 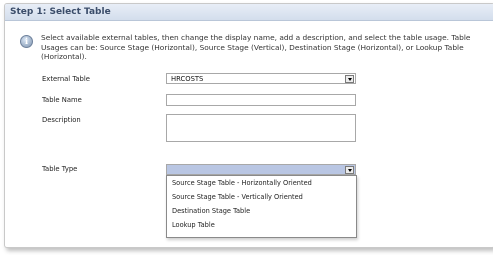 I want to click on option-source-stage-vertical: Source Stage Table - Vertically Oriented, so click(x=237, y=197).